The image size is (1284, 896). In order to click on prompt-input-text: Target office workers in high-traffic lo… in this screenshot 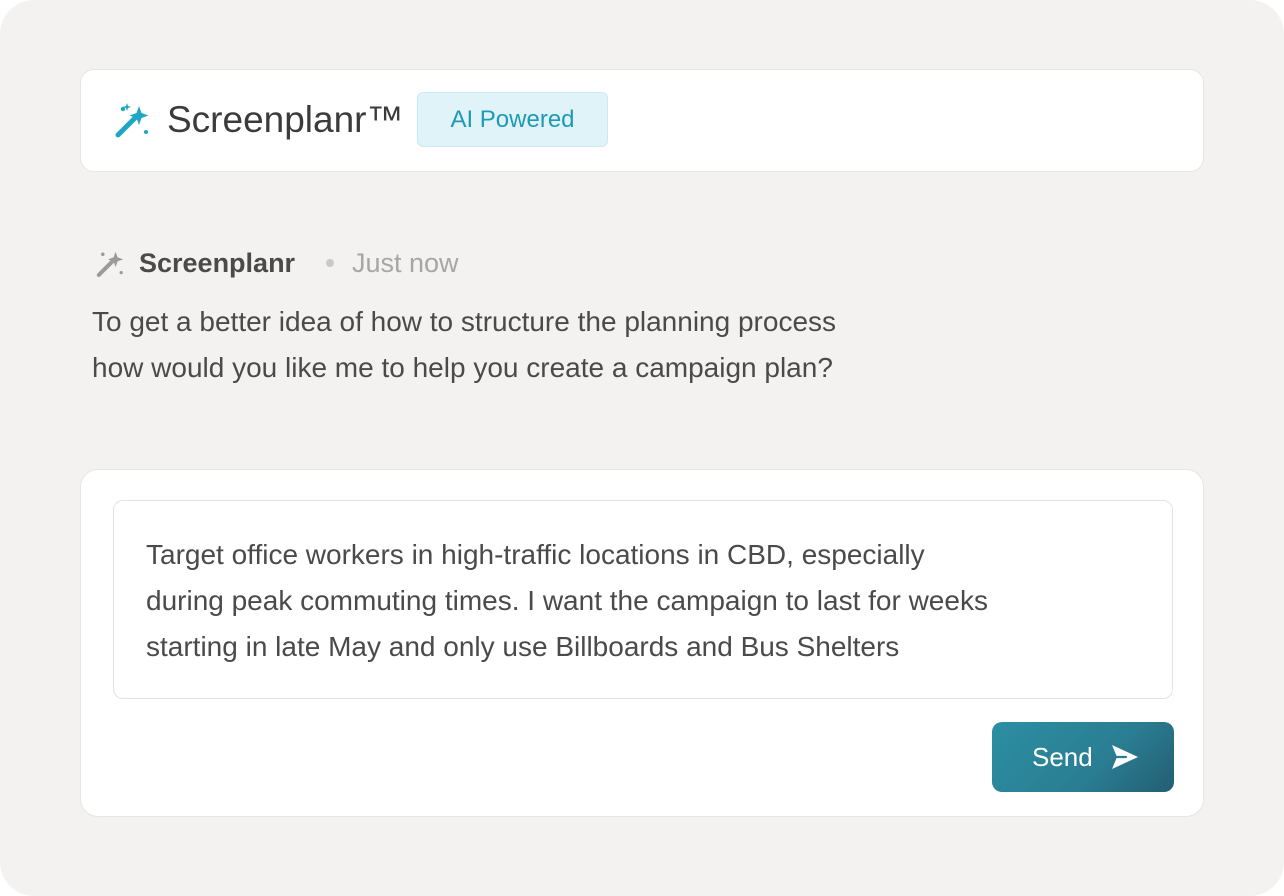, I will do `click(646, 601)`.